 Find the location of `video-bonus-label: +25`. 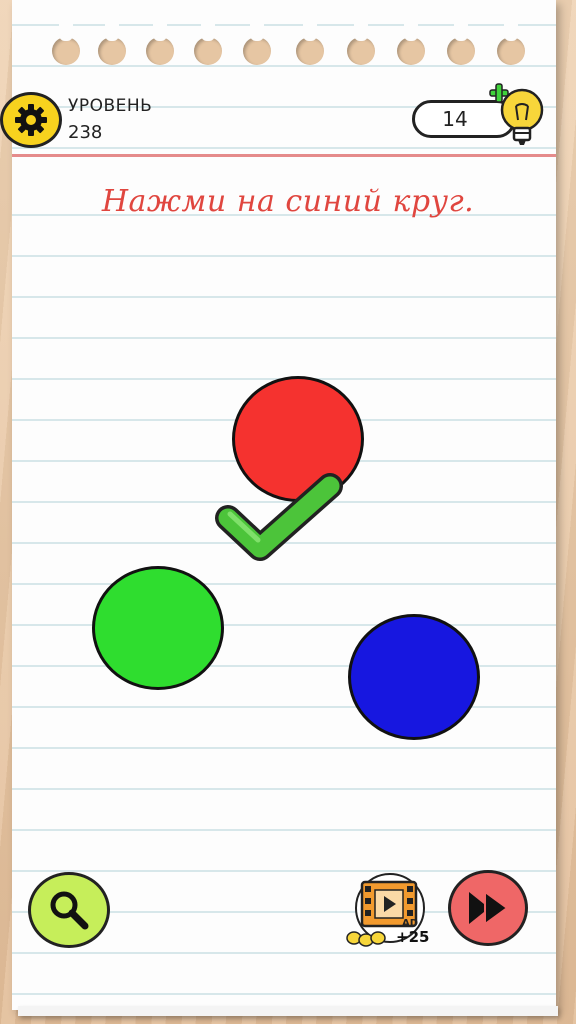

video-bonus-label: +25 is located at coordinates (413, 937).